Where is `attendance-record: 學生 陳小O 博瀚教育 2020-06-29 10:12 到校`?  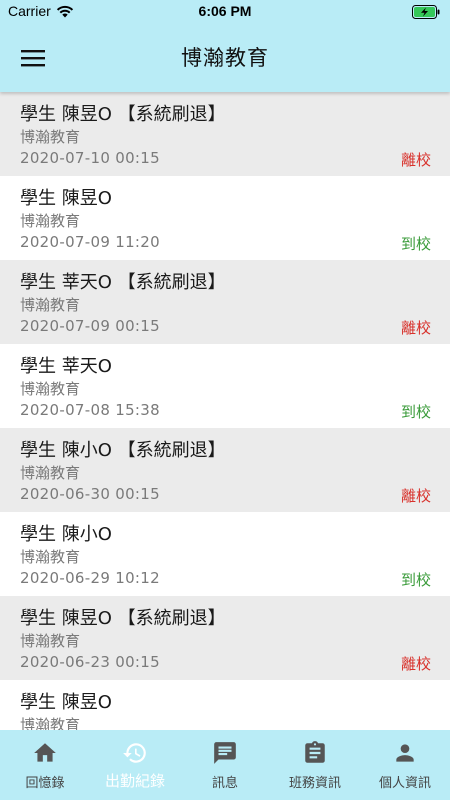
attendance-record: 學生 陳小O 博瀚教育 2020-06-29 10:12 到校 is located at coordinates (225, 554).